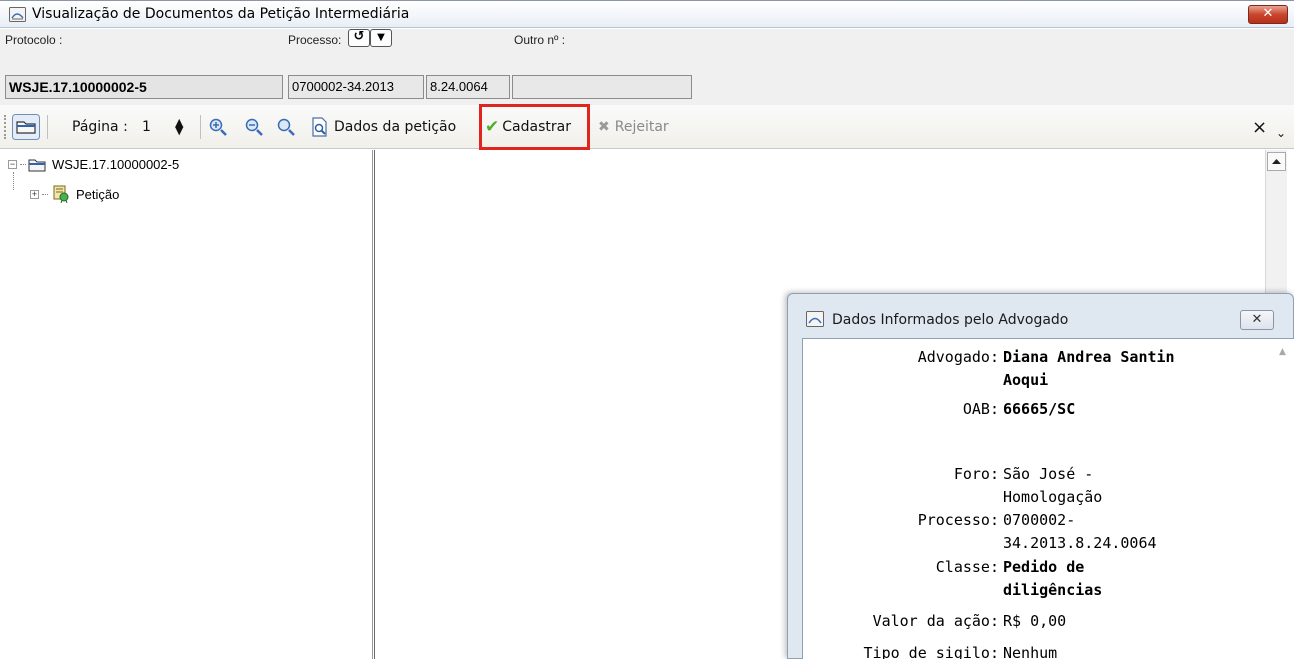  What do you see at coordinates (146, 127) in the screenshot?
I see `pagina-input: 1` at bounding box center [146, 127].